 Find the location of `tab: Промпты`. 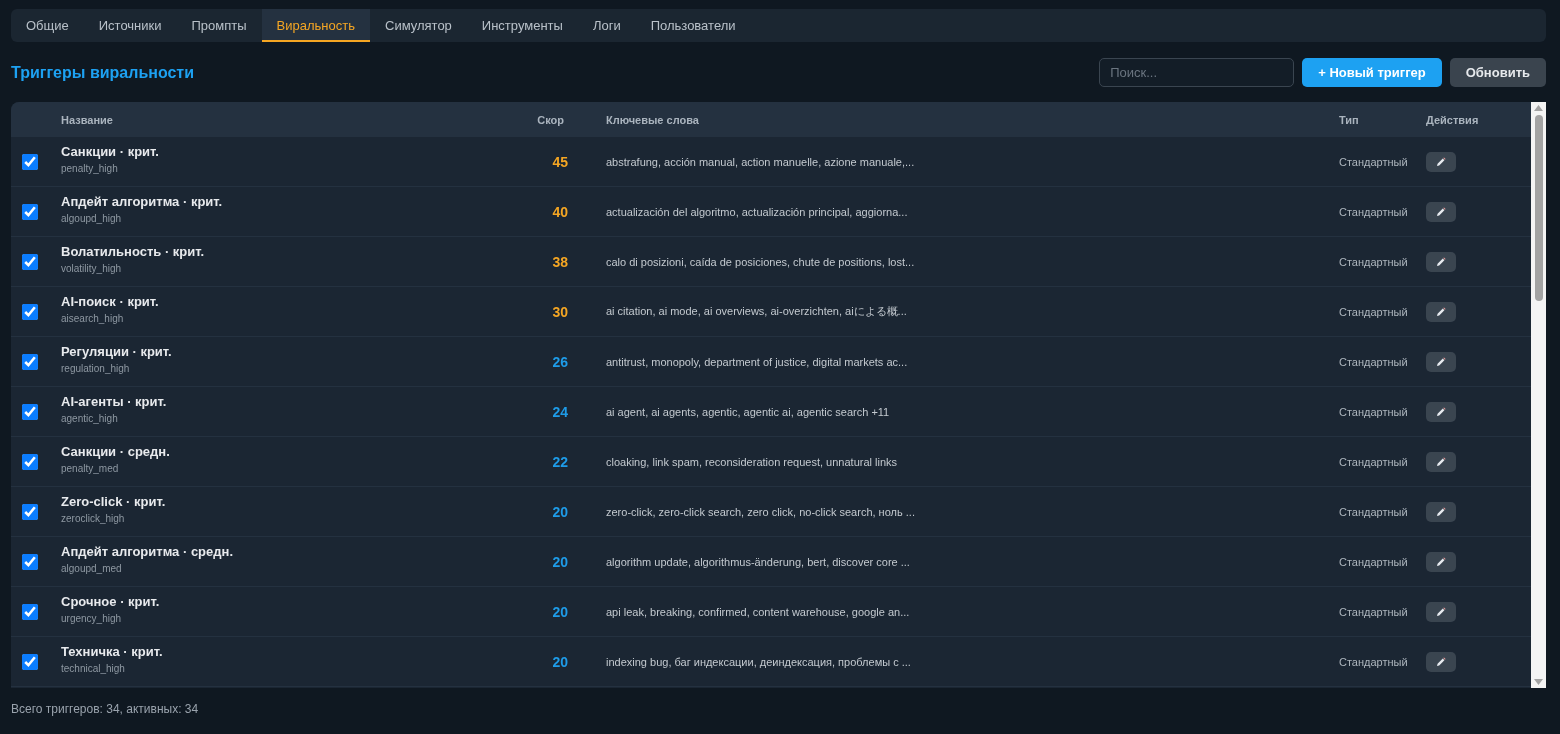

tab: Промпты is located at coordinates (219, 25).